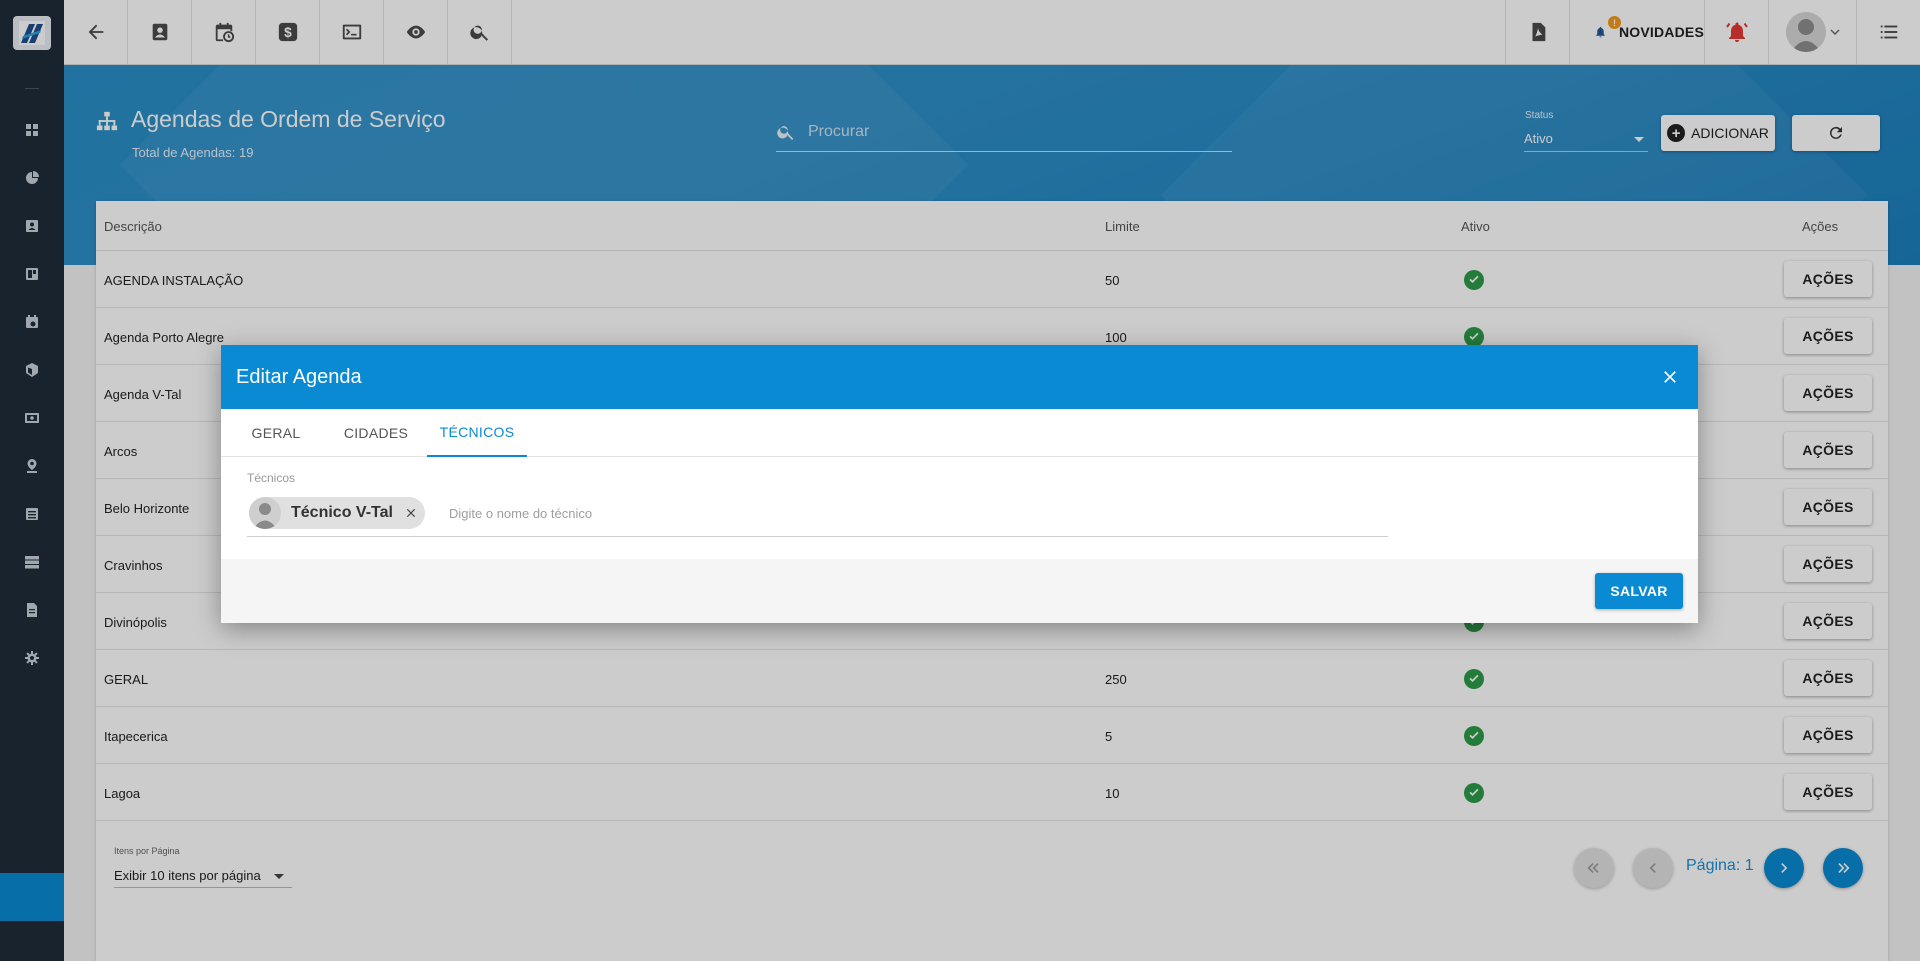  I want to click on tecnicos-field-label: Técnicos, so click(271, 478).